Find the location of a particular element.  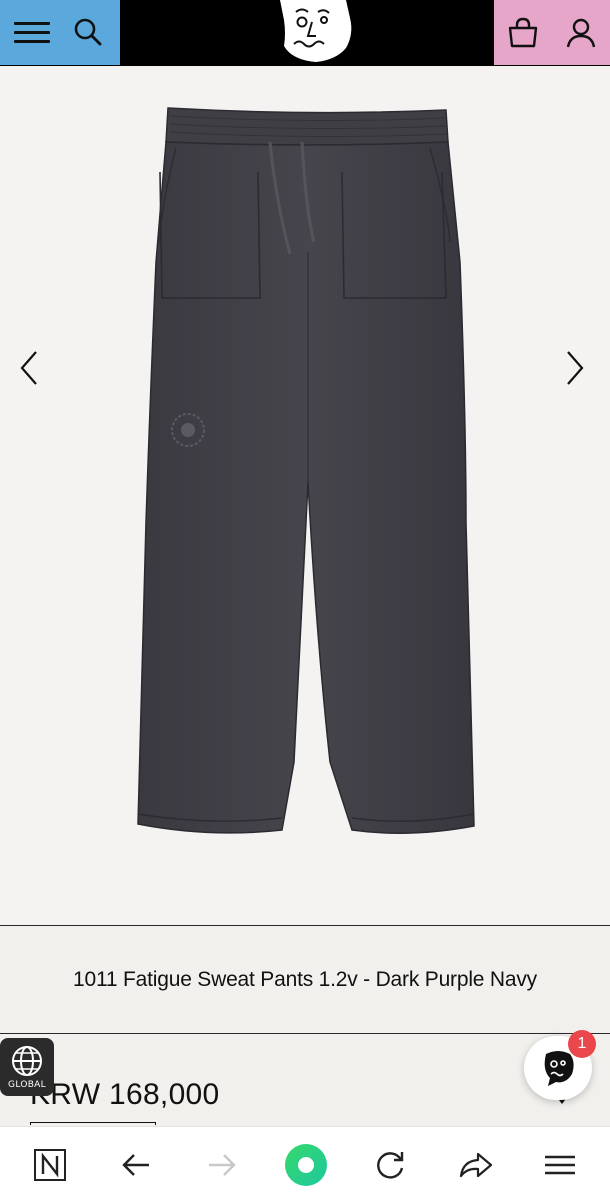

naver-n-icon is located at coordinates (50, 1165).